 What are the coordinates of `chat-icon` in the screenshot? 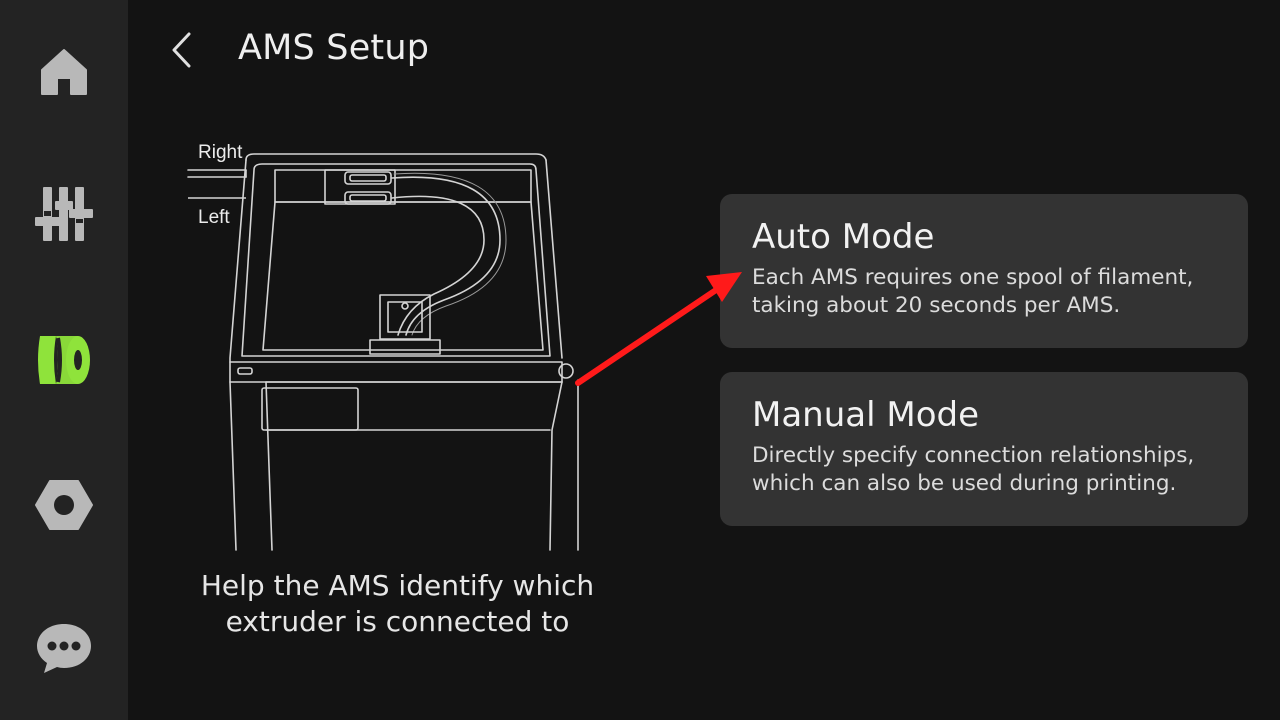 It's located at (64, 648).